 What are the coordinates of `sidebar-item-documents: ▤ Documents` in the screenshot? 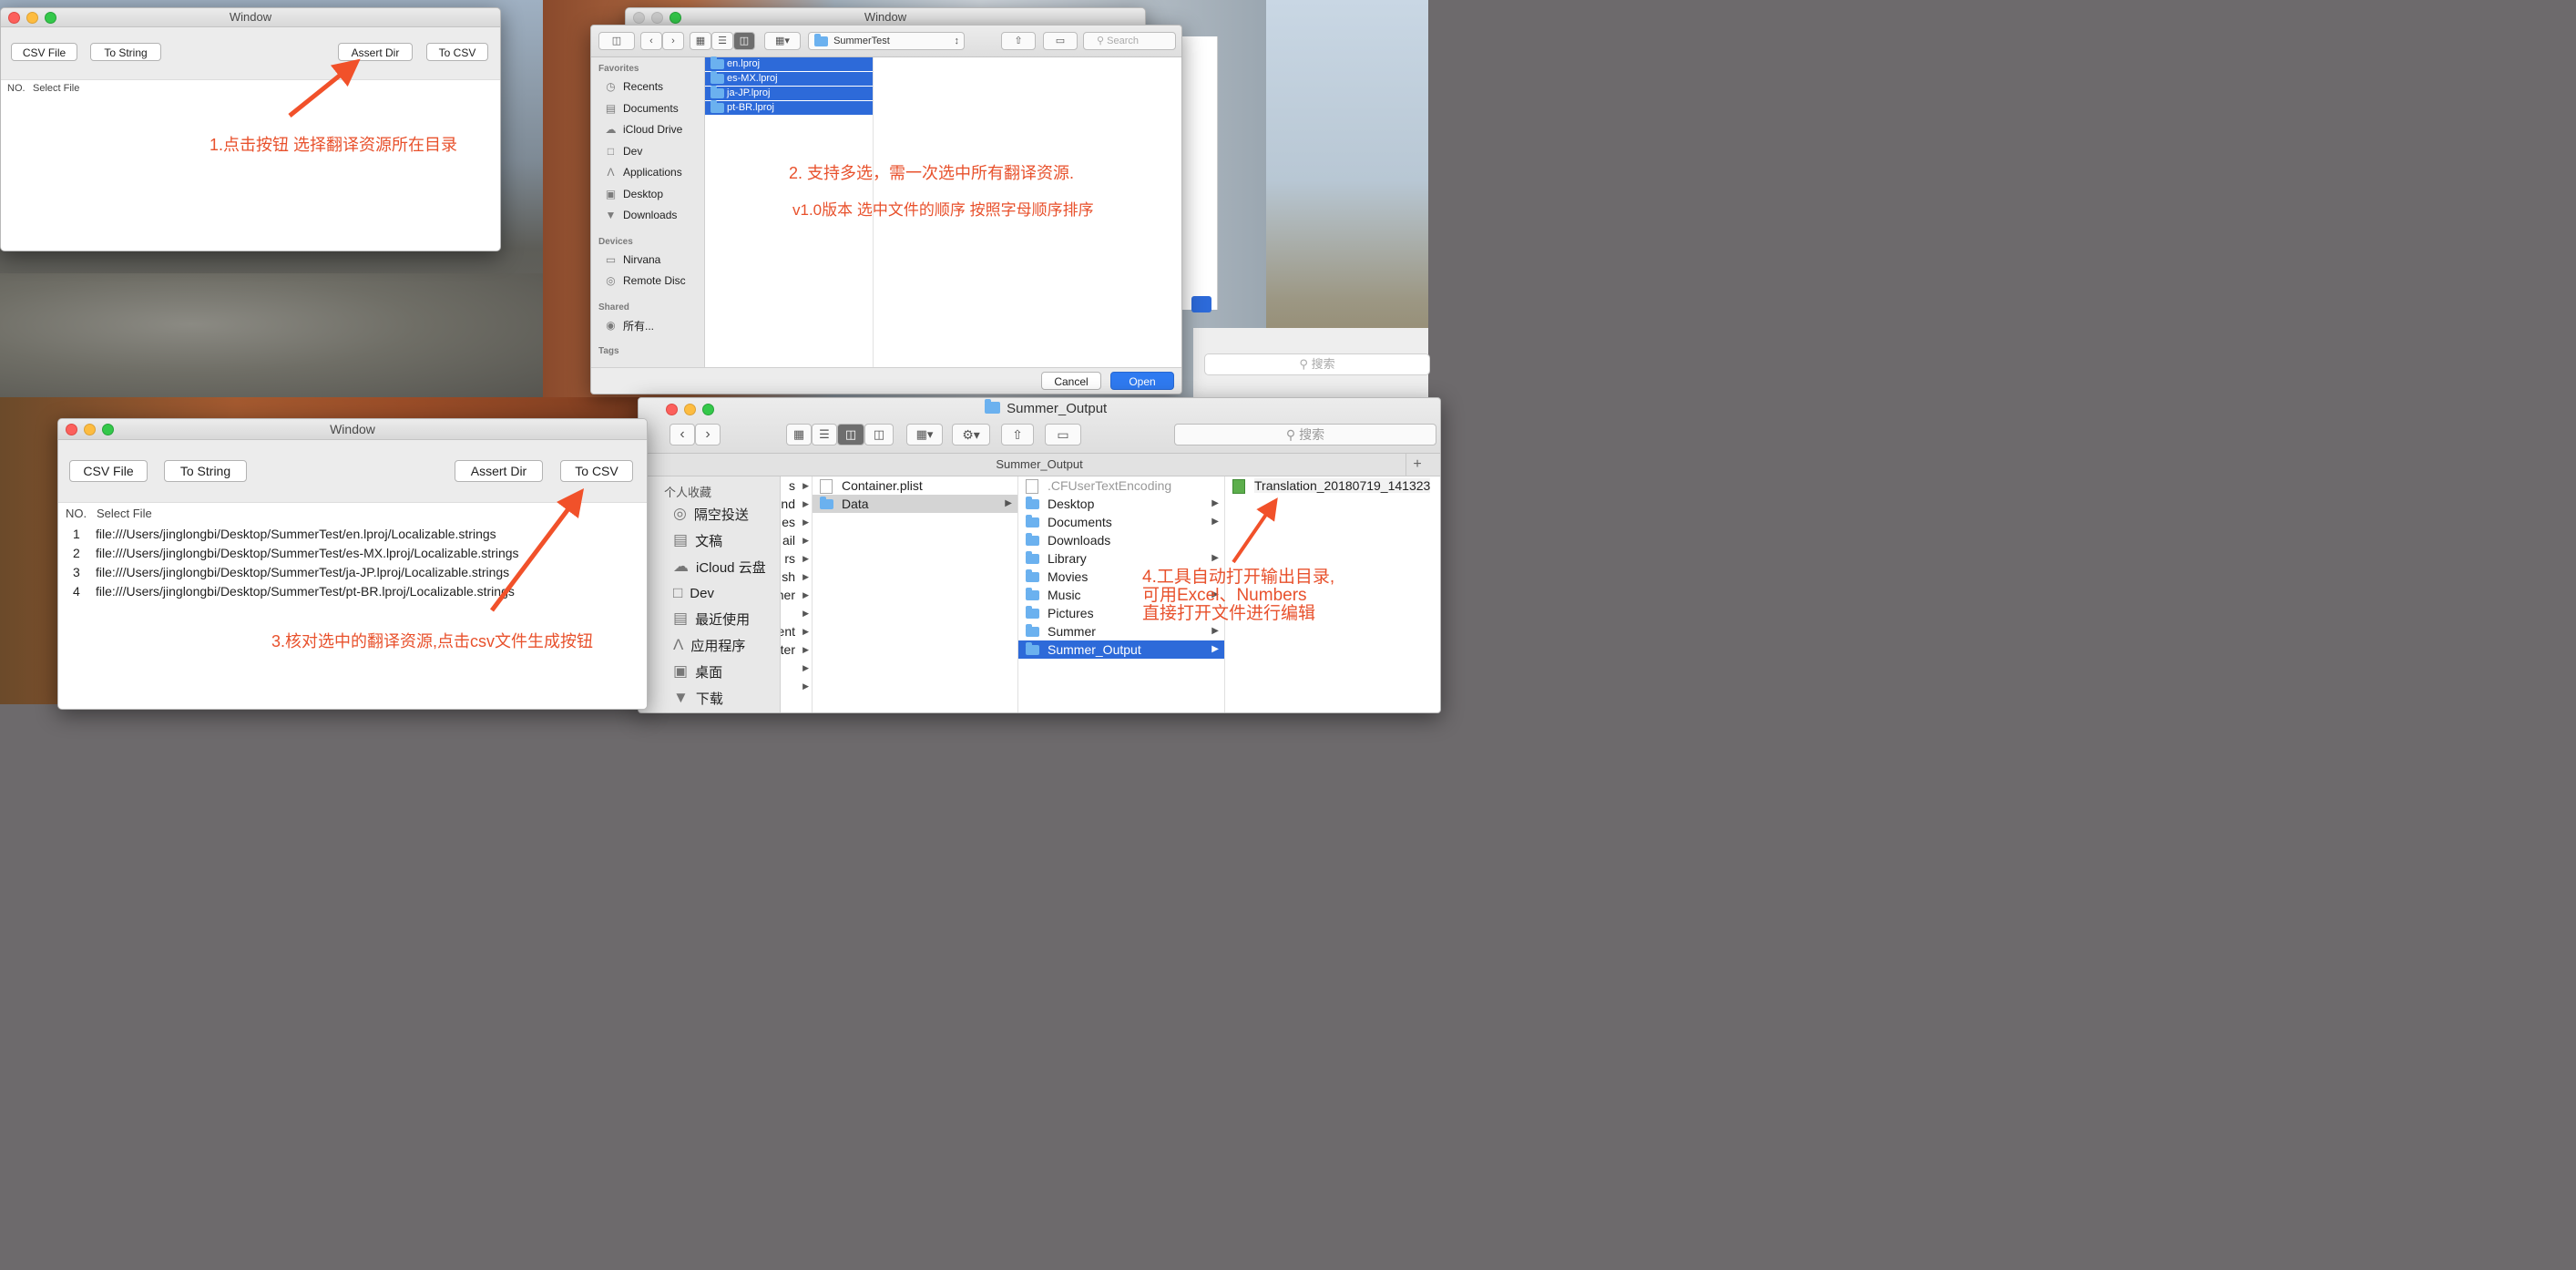 It's located at (642, 108).